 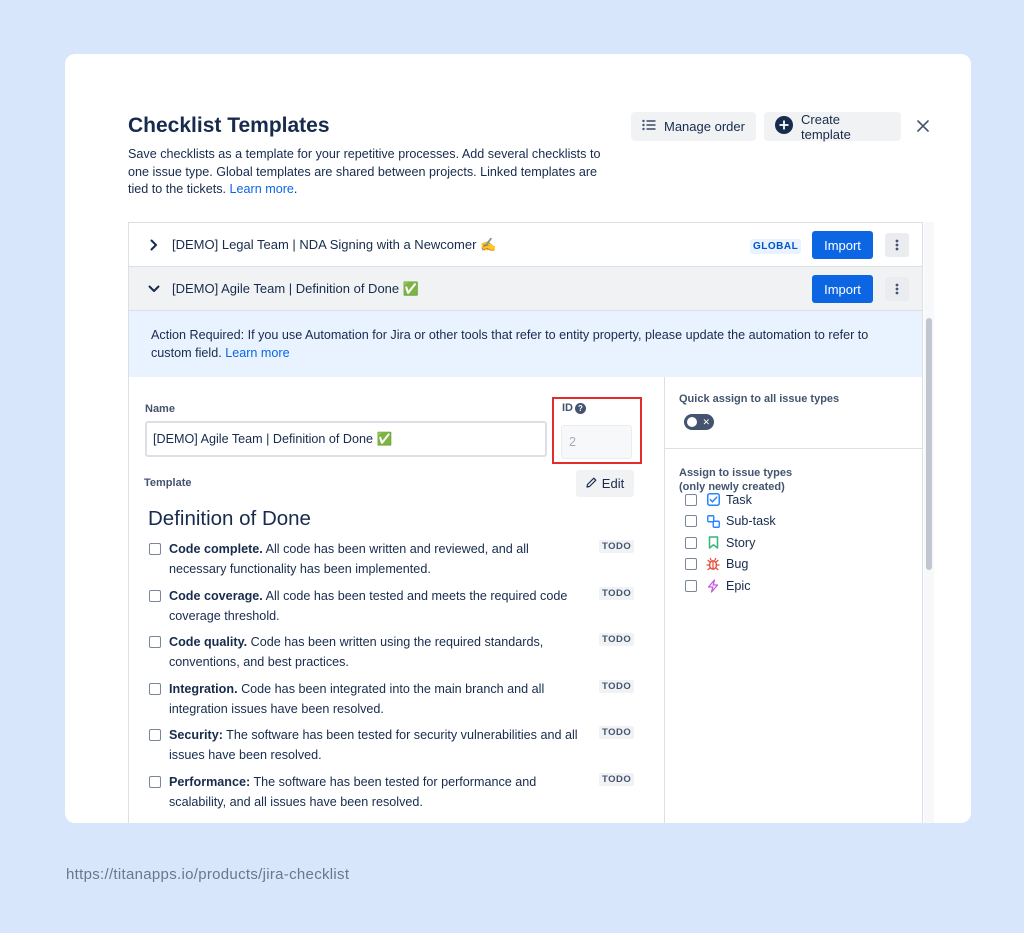 I want to click on modal-title: Checklist Templates, so click(x=229, y=125).